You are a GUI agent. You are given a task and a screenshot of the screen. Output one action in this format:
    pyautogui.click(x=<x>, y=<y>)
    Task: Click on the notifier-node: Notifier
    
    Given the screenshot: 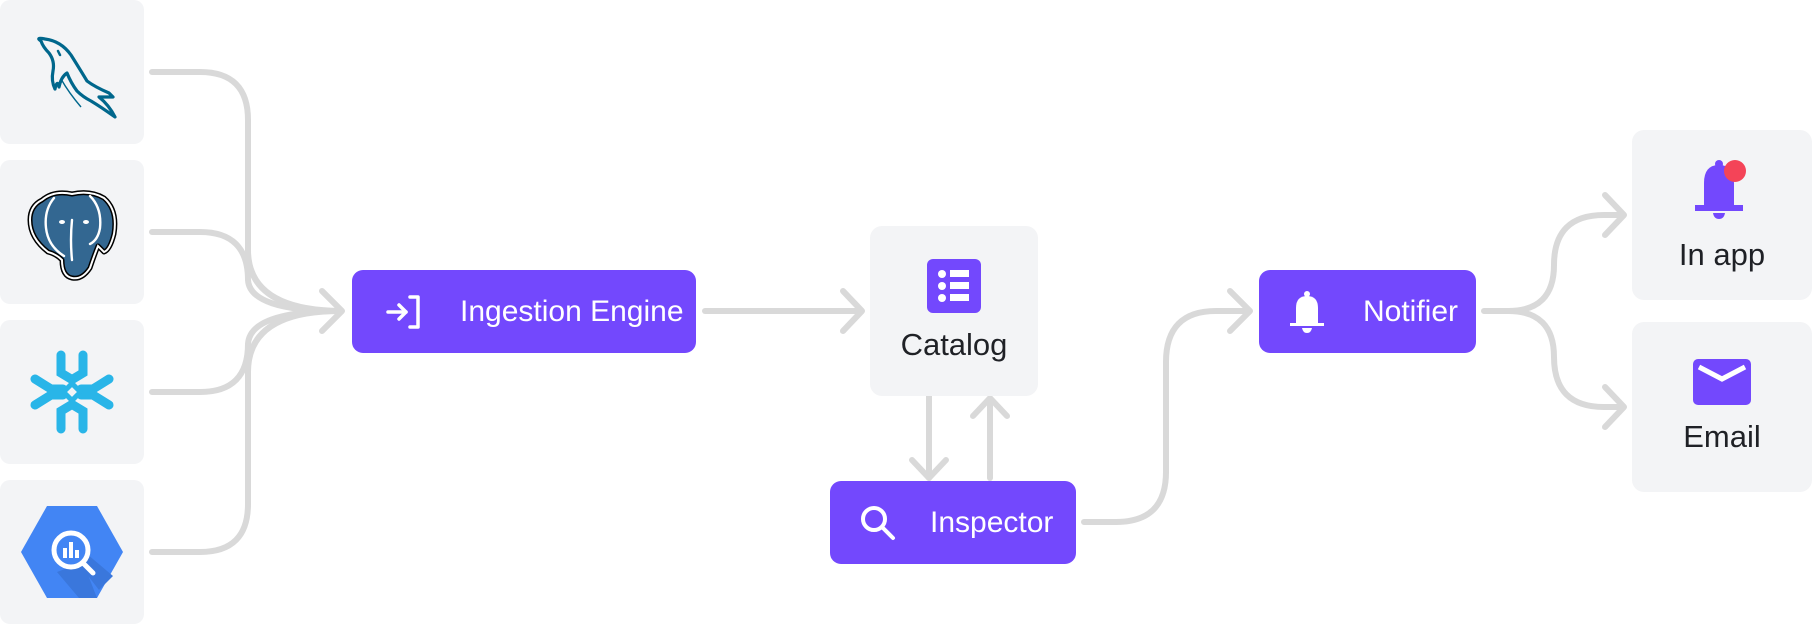 What is the action you would take?
    pyautogui.click(x=1367, y=311)
    